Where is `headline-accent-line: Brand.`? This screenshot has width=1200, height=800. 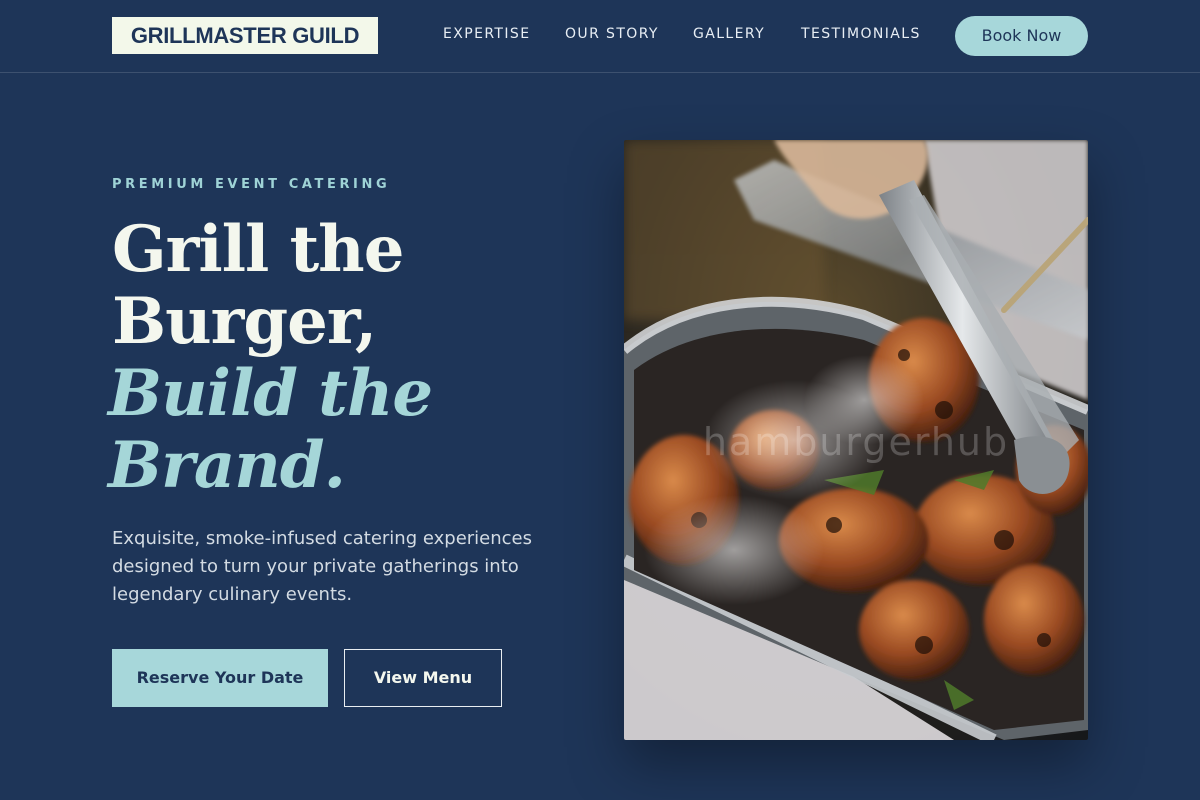
headline-accent-line: Brand. is located at coordinates (227, 465).